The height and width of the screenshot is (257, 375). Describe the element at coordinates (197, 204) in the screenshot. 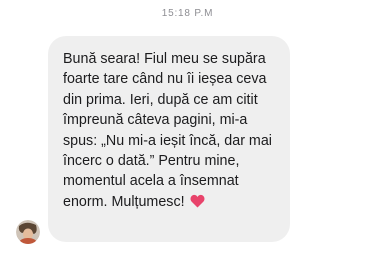

I see `heart-icon` at that location.